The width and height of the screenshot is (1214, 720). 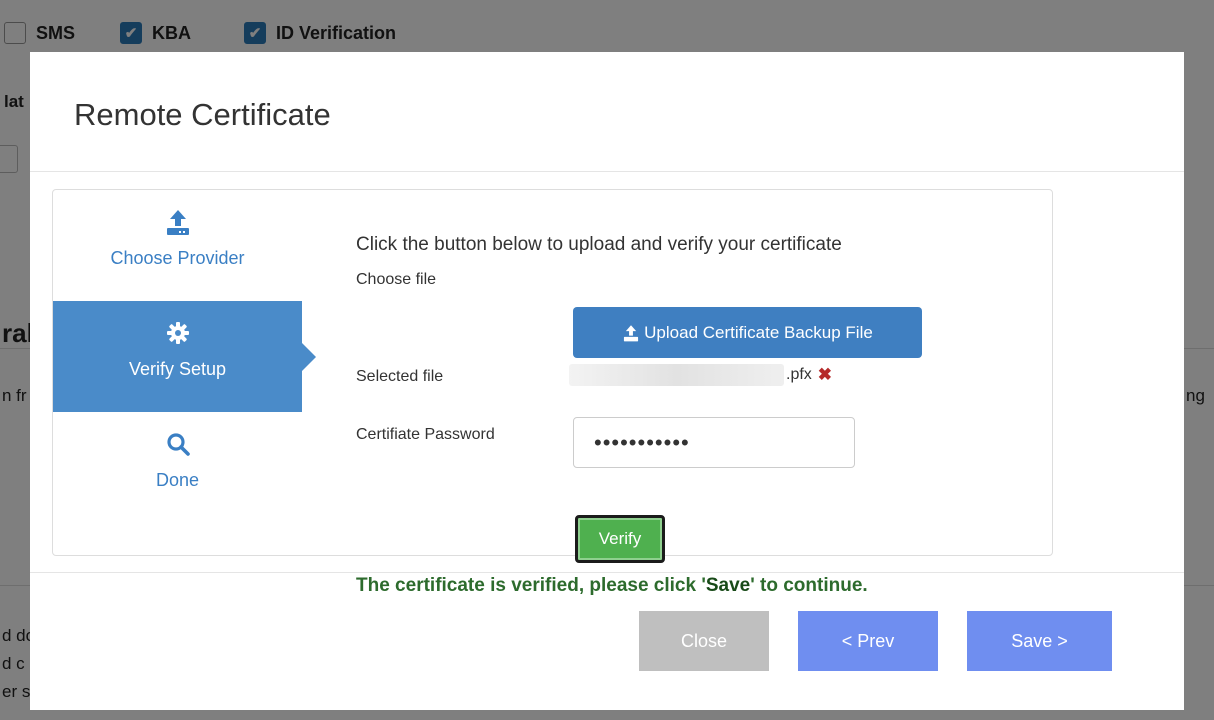 What do you see at coordinates (184, 356) in the screenshot?
I see `step-verify-setup: Verify Setup` at bounding box center [184, 356].